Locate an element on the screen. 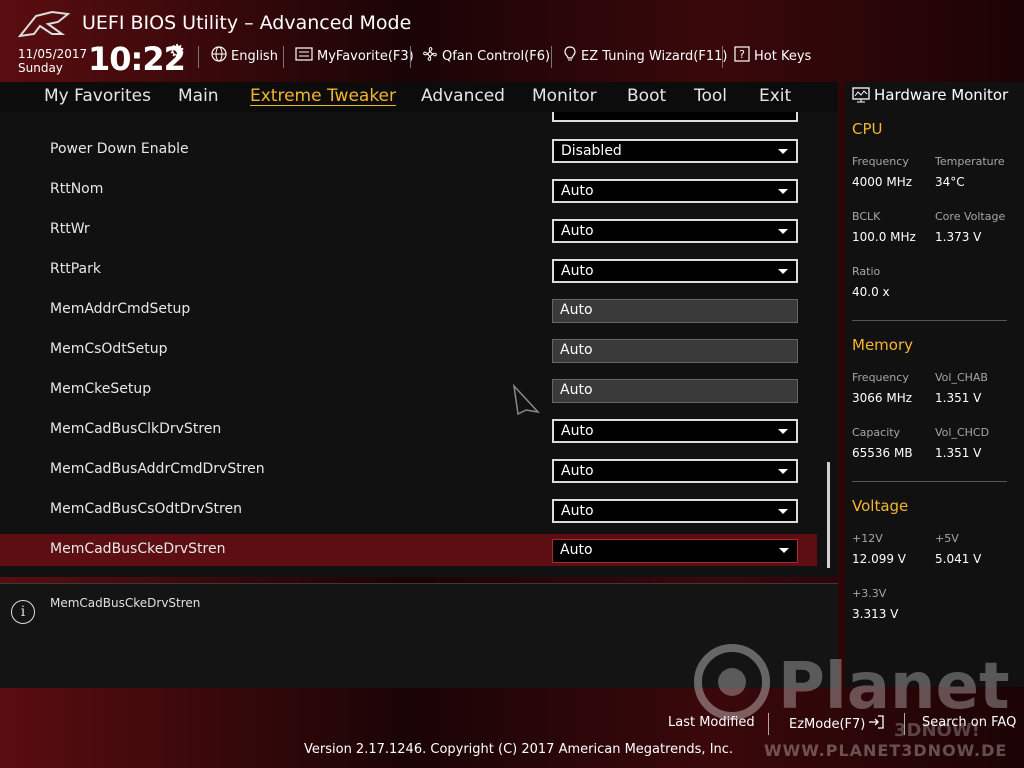  favorite-icon is located at coordinates (304, 56).